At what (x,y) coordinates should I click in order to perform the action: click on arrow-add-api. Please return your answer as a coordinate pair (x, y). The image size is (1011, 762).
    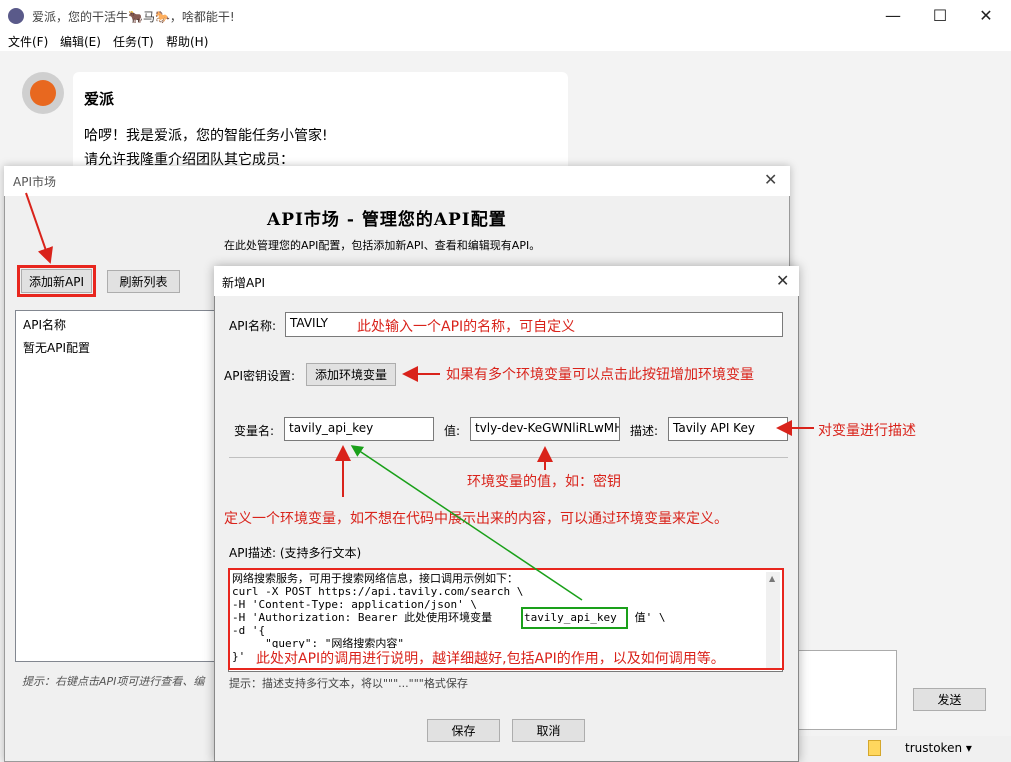
    Looking at the image, I should click on (39, 228).